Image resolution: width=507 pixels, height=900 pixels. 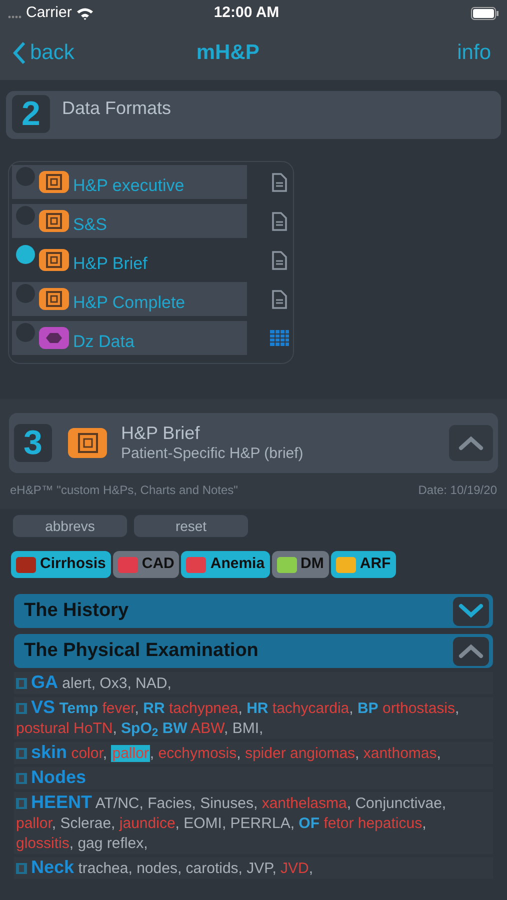 I want to click on finding-text: glossitis, so click(x=43, y=843).